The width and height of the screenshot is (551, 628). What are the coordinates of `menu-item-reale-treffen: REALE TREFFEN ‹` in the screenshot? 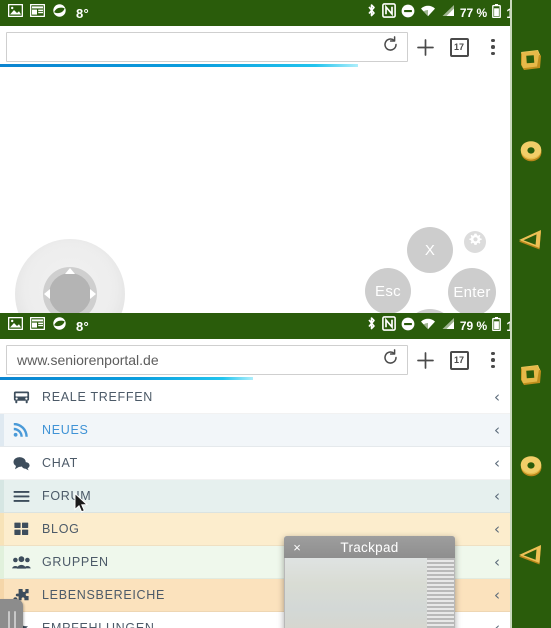 It's located at (255, 397).